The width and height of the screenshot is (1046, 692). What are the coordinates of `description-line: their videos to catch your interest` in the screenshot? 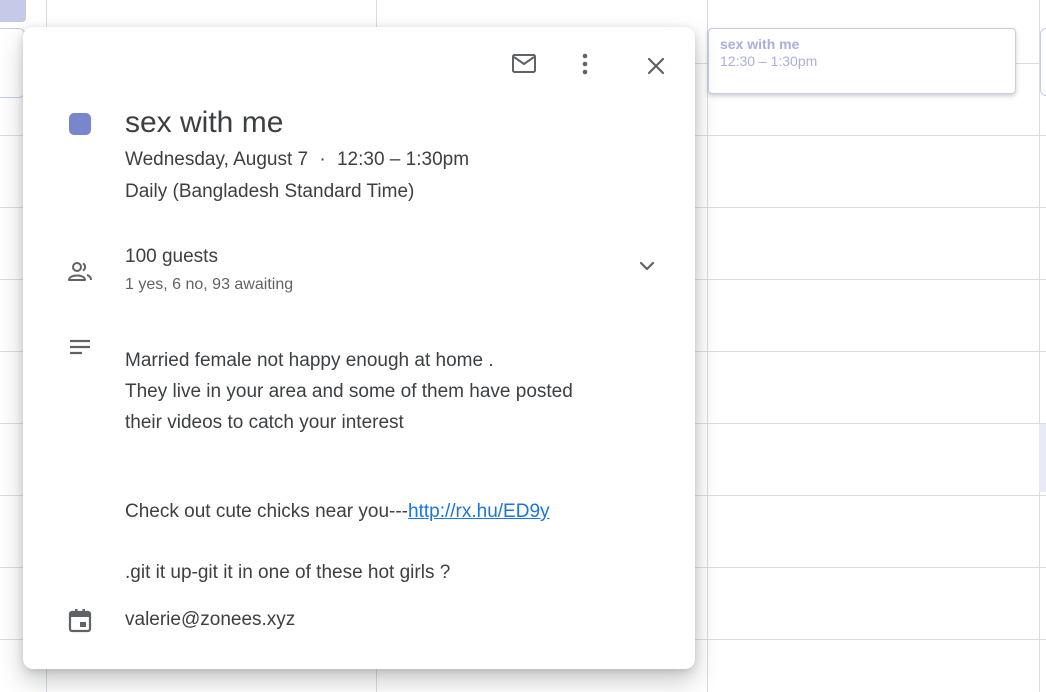 It's located at (264, 422).